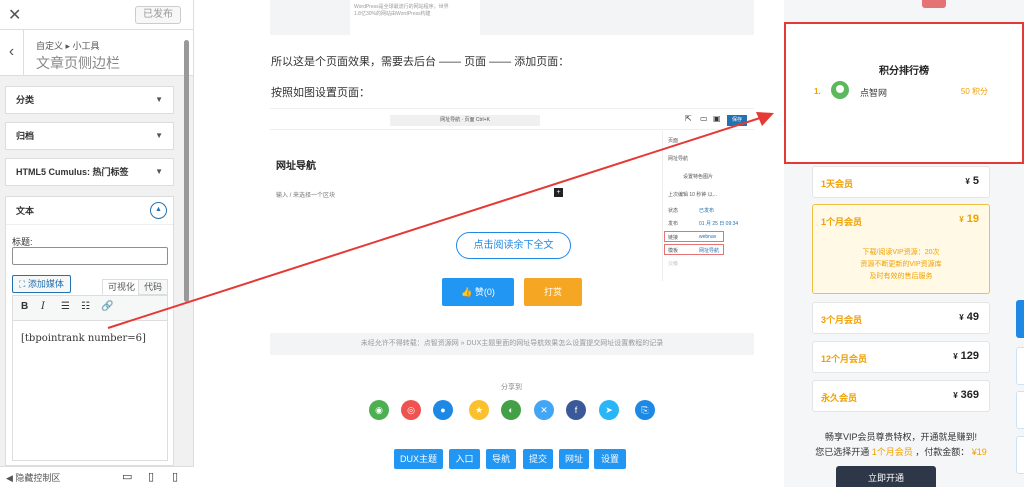 Image resolution: width=1024 pixels, height=487 pixels. I want to click on vip-selected-plan: 1个月会员, so click(892, 452).